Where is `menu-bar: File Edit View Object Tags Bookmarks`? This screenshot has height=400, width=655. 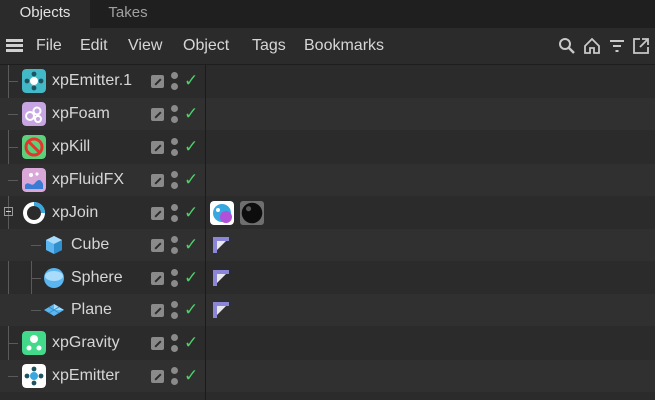 menu-bar: File Edit View Object Tags Bookmarks is located at coordinates (327, 46).